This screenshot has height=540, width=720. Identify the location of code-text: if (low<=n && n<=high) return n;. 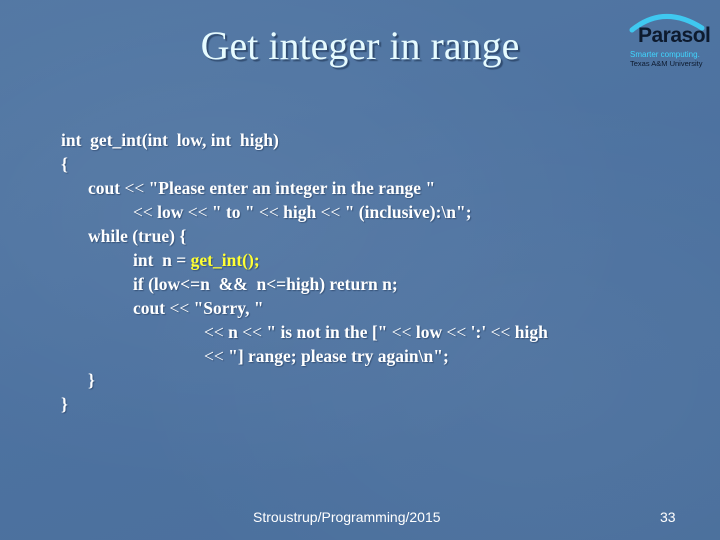
(265, 284).